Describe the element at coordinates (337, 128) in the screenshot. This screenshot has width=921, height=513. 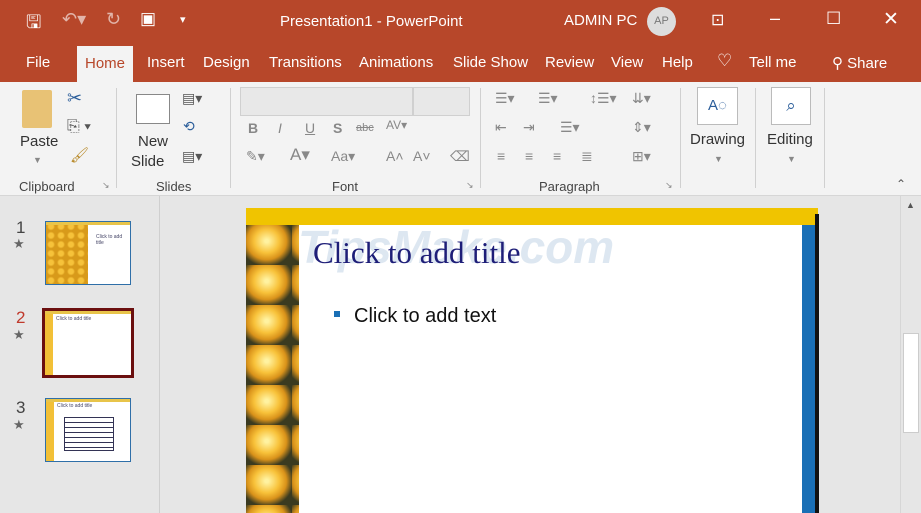
I see `shadow-icon: S` at that location.